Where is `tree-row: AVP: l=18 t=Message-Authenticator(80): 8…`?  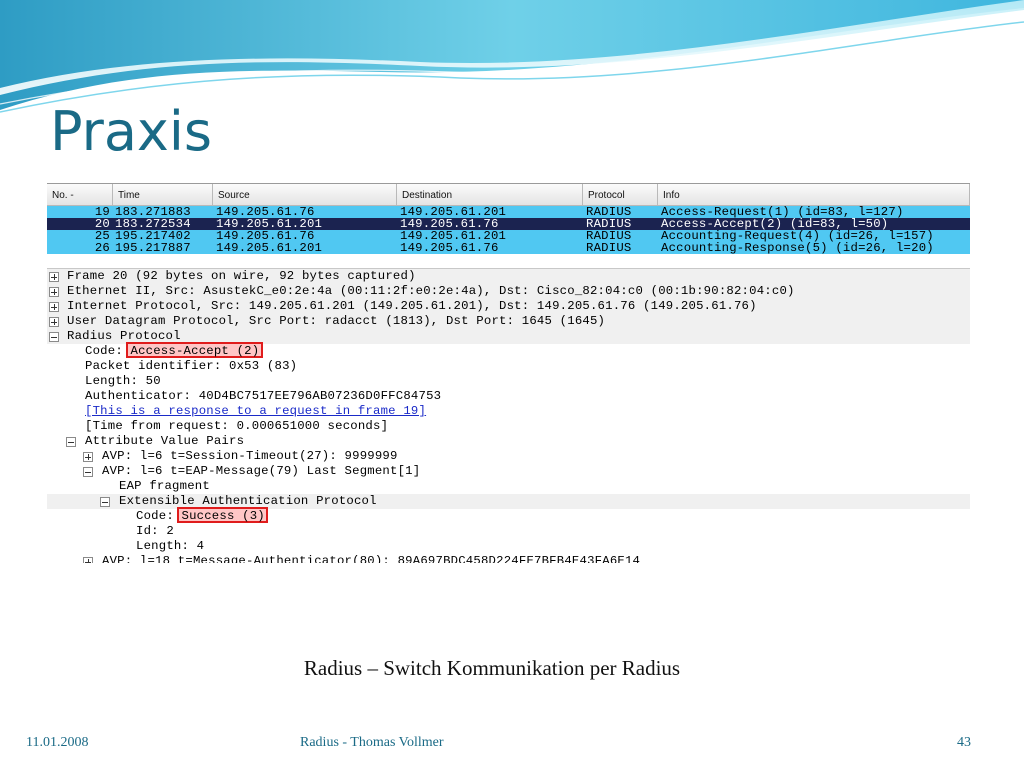 tree-row: AVP: l=18 t=Message-Authenticator(80): 8… is located at coordinates (508, 558).